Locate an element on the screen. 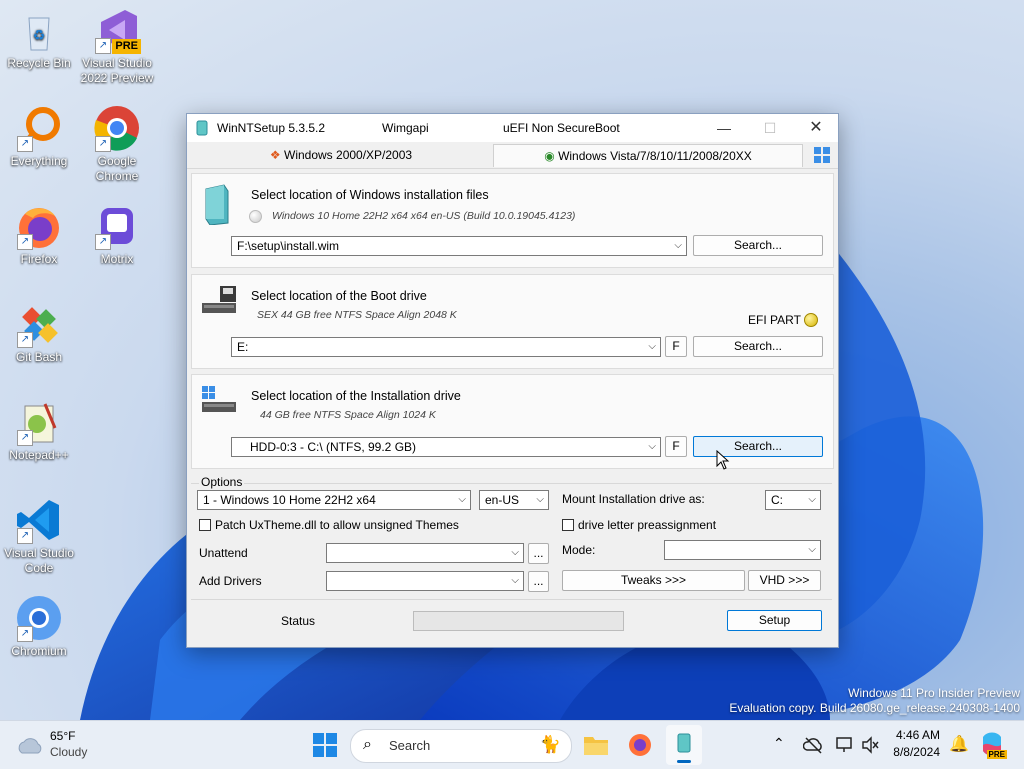 Image resolution: width=1024 pixels, height=769 pixels. language-combo: en-US ⌵ is located at coordinates (514, 500).